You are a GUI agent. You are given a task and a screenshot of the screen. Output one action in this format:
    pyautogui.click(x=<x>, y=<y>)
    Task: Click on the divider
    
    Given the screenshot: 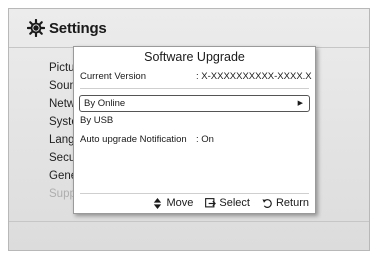 What is the action you would take?
    pyautogui.click(x=194, y=88)
    